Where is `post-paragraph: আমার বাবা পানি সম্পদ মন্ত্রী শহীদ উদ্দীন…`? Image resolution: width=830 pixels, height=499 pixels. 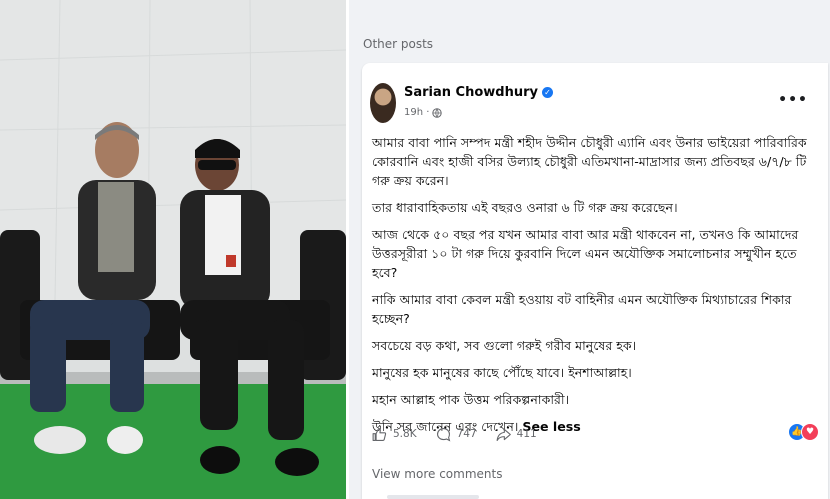 post-paragraph: আমার বাবা পানি সম্পদ মন্ত্রী শহীদ উদ্দীন… is located at coordinates (589, 161).